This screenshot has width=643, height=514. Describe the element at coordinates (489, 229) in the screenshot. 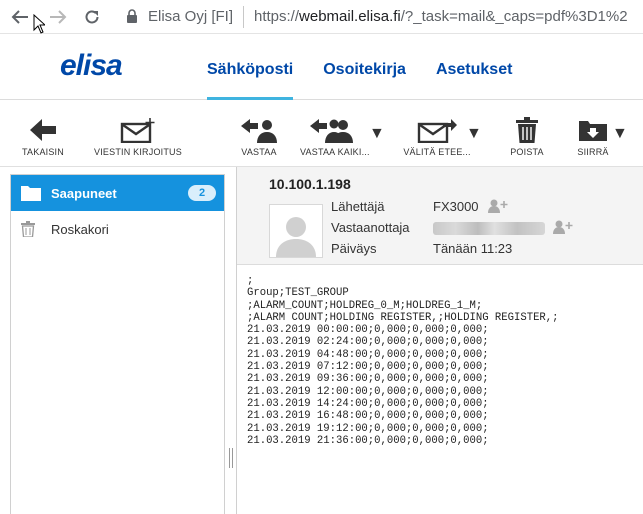

I see `redacted-recipient` at that location.